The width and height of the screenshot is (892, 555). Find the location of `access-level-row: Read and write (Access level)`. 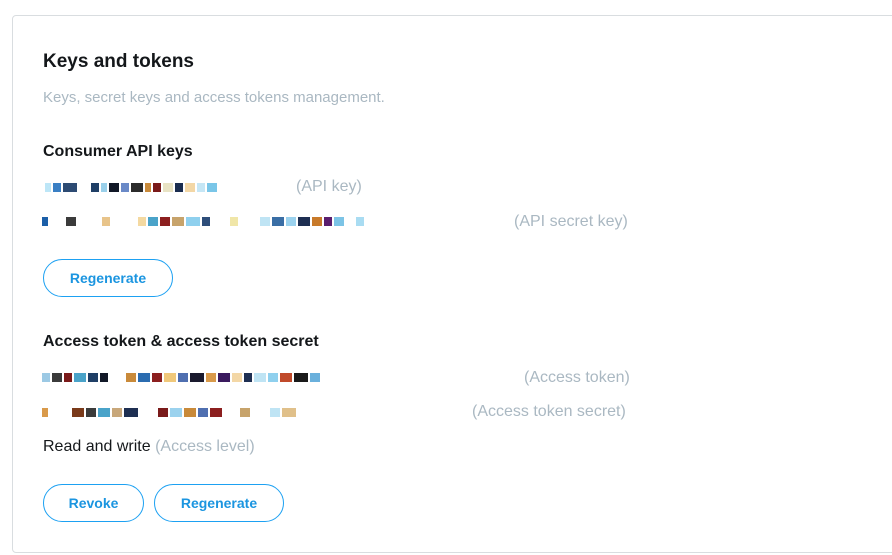

access-level-row: Read and write (Access level) is located at coordinates (149, 447).